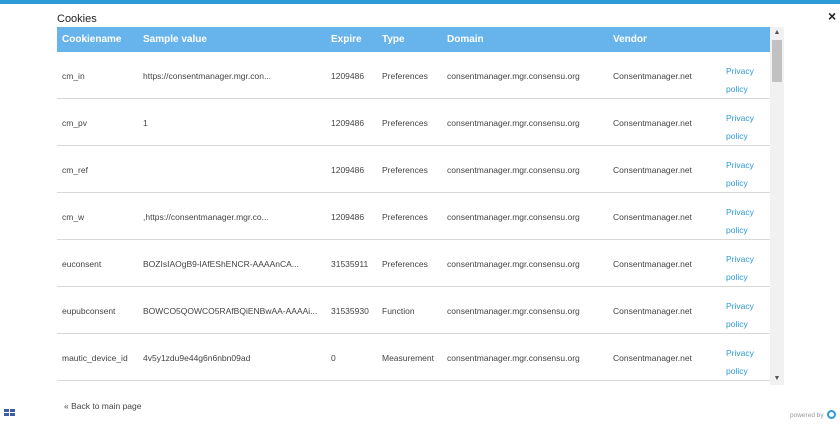 The width and height of the screenshot is (840, 425). Describe the element at coordinates (92, 39) in the screenshot. I see `header-cookiename: Cookiename` at that location.